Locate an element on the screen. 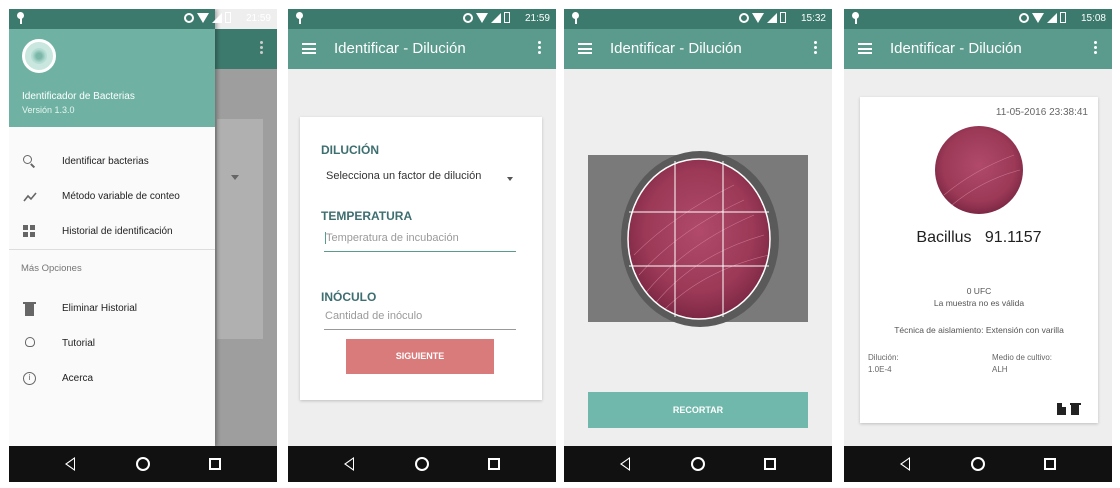 Image resolution: width=1120 pixels, height=488 pixels. crop-selector is located at coordinates (699, 239).